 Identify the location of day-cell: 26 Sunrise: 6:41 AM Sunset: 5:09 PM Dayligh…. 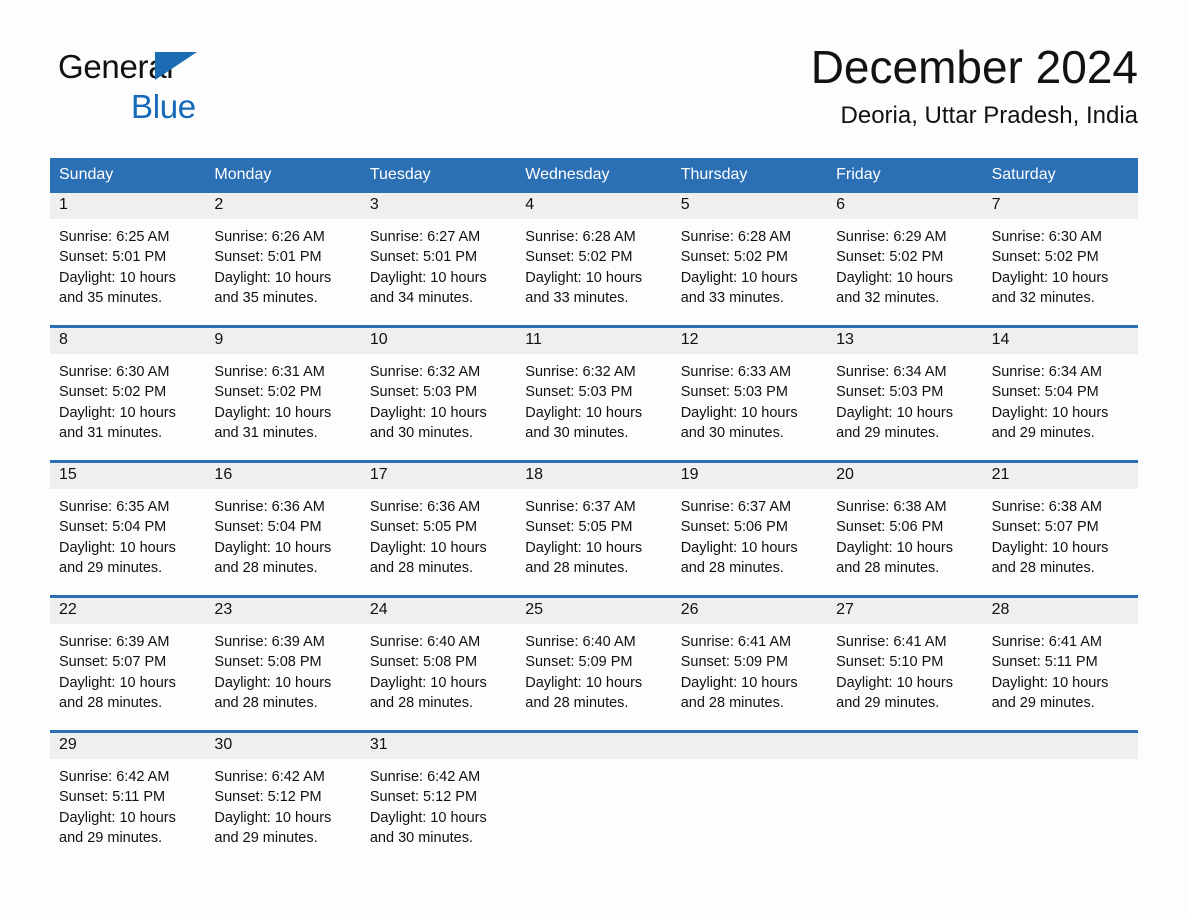
(749, 664).